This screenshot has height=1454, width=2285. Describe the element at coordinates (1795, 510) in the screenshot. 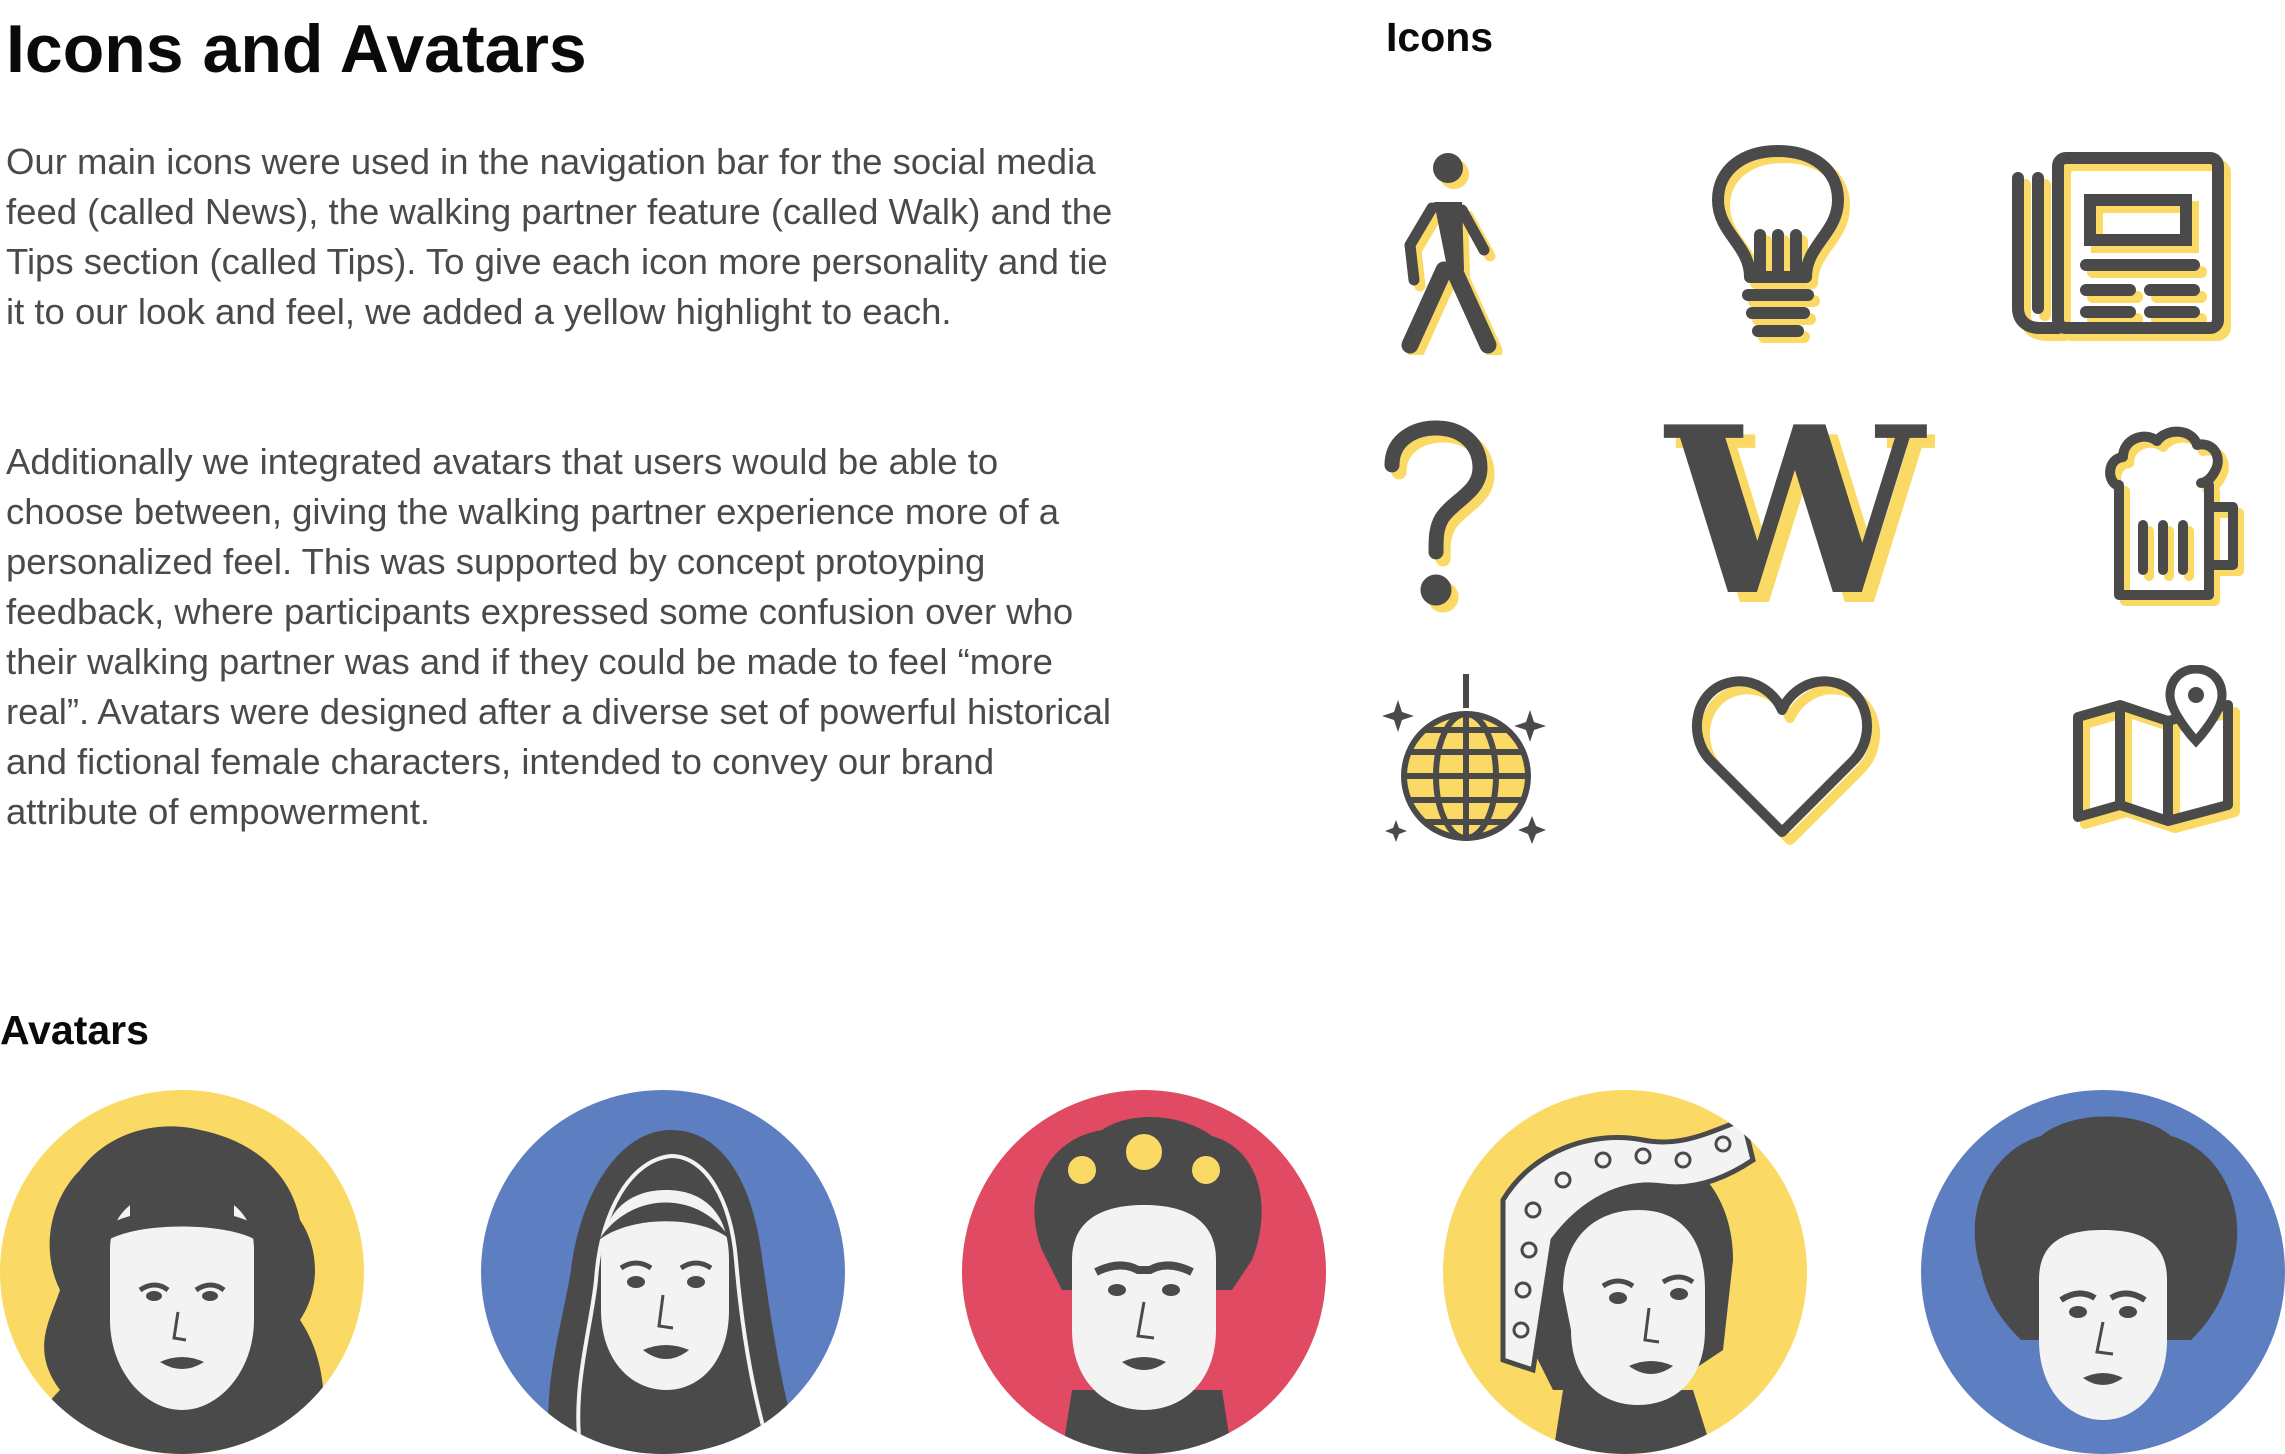

I see `w-letter: W` at that location.